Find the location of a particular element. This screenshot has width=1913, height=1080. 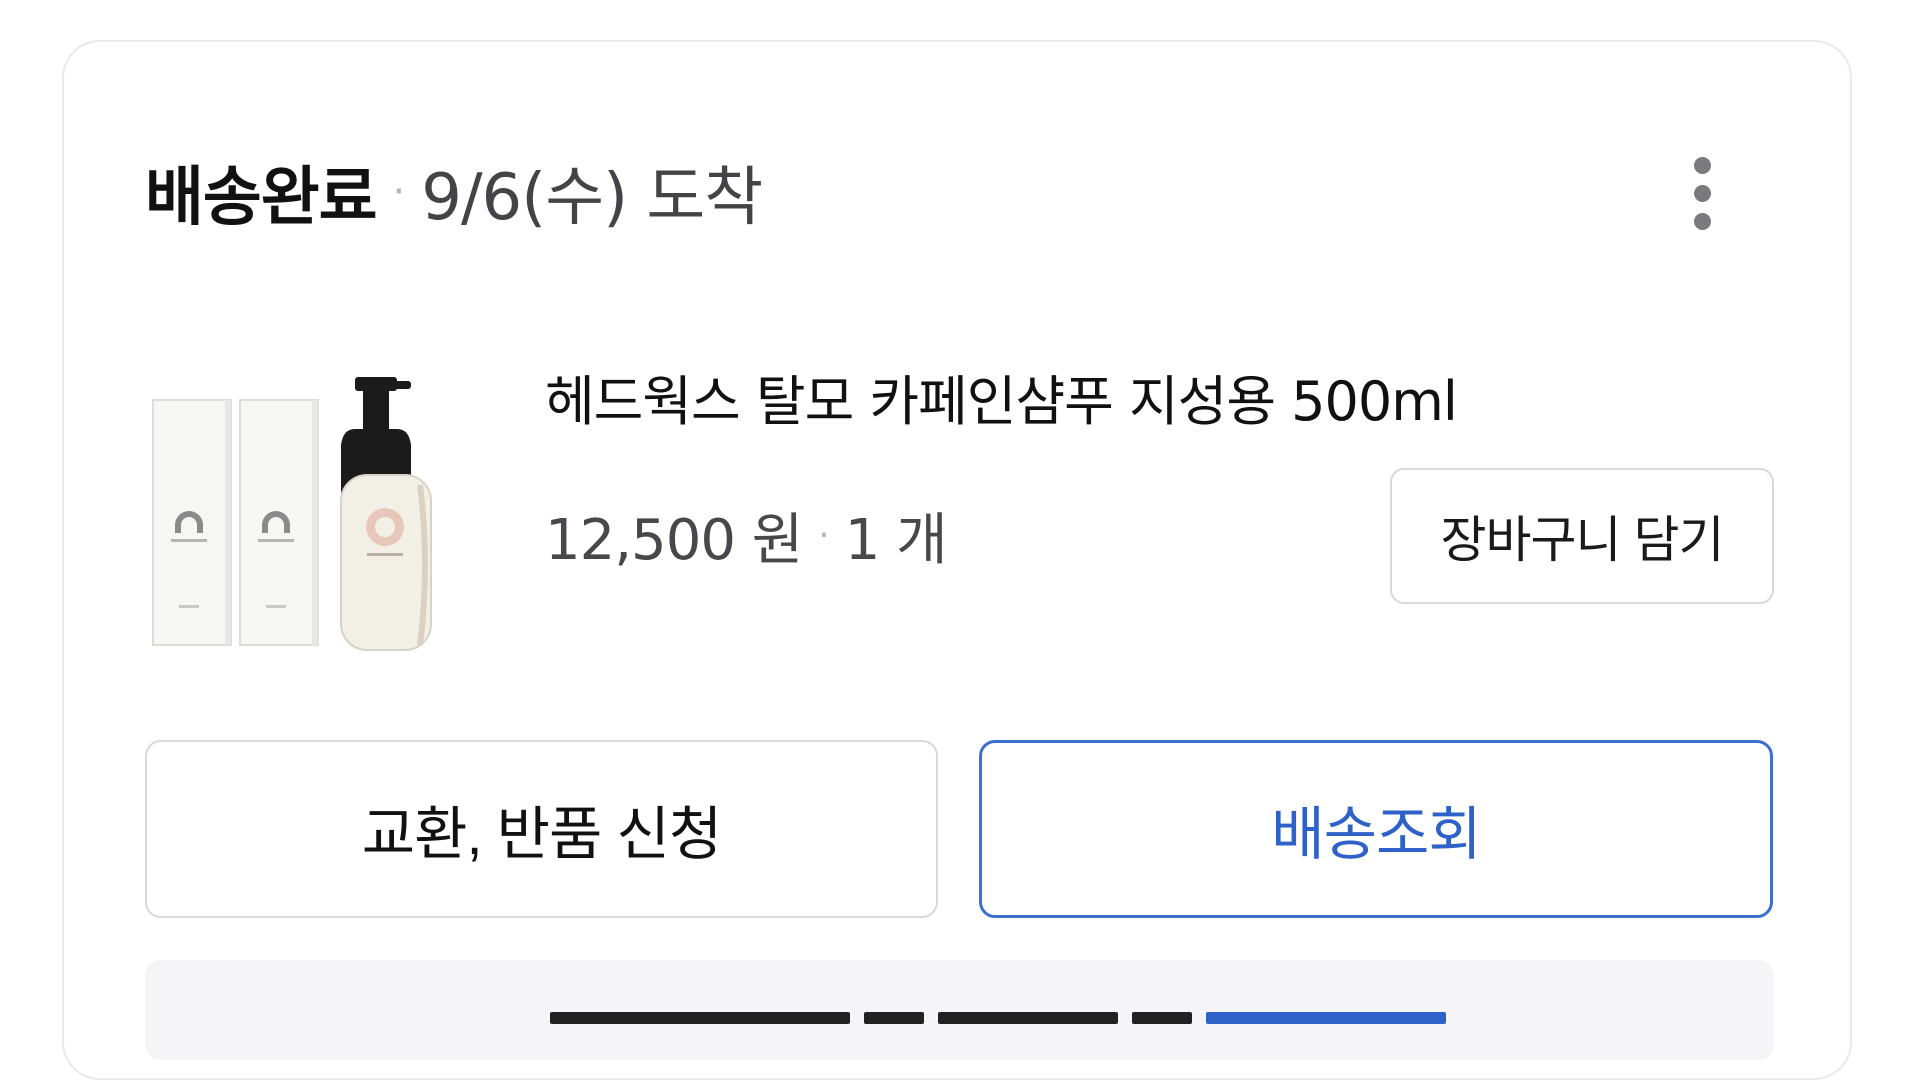

product-thumbnail is located at coordinates (305, 510).